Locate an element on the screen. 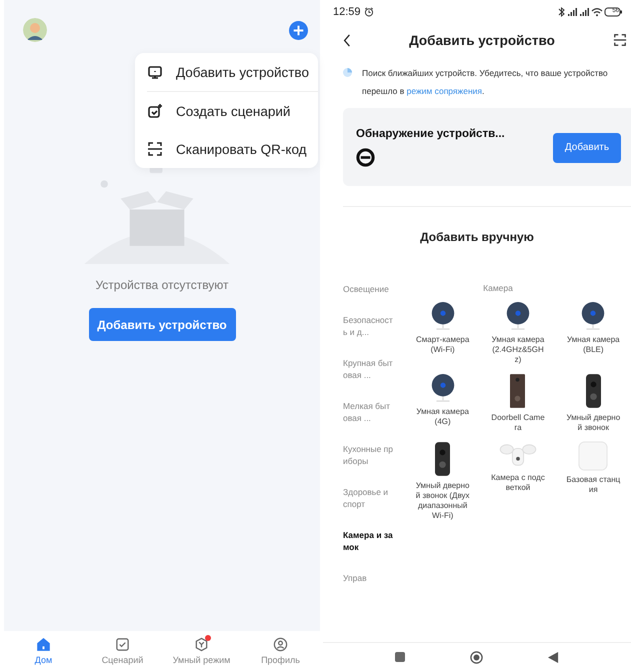  device-tile: Смарт-камера (Wi-Fi) is located at coordinates (442, 333).